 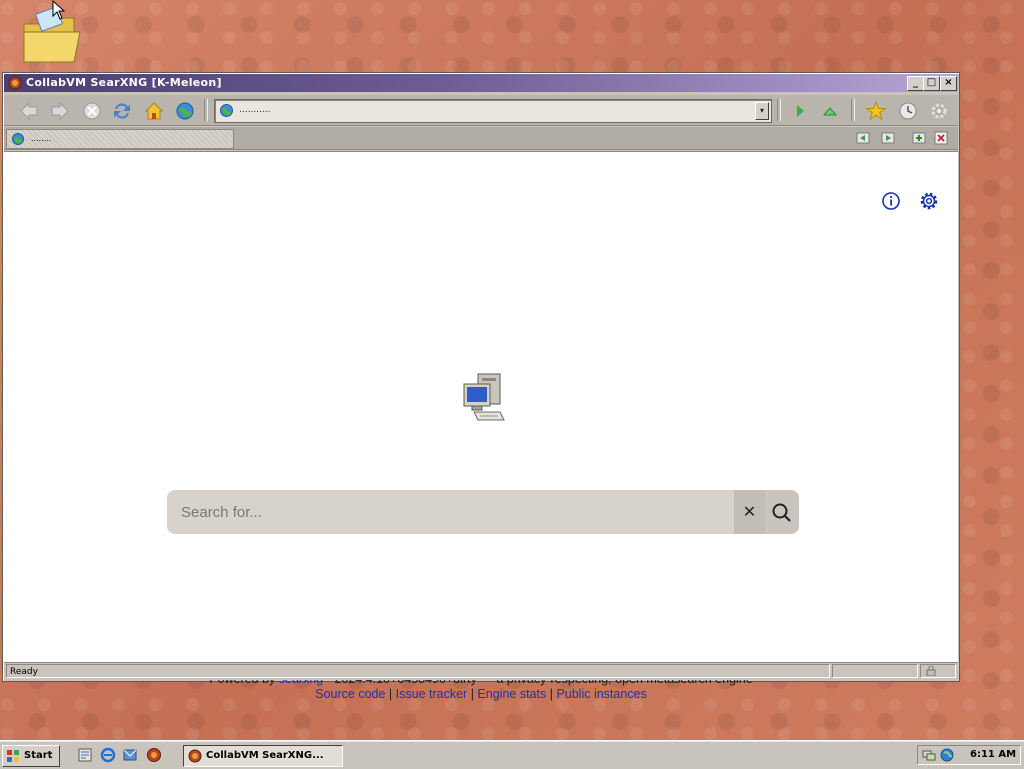 What do you see at coordinates (450, 512) in the screenshot?
I see `search-input` at bounding box center [450, 512].